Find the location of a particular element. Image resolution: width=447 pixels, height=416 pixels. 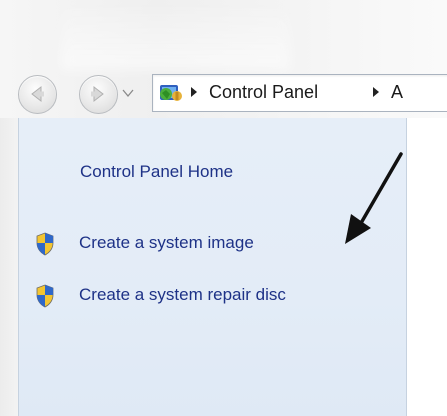

breadcrumb-next: A is located at coordinates (397, 92).